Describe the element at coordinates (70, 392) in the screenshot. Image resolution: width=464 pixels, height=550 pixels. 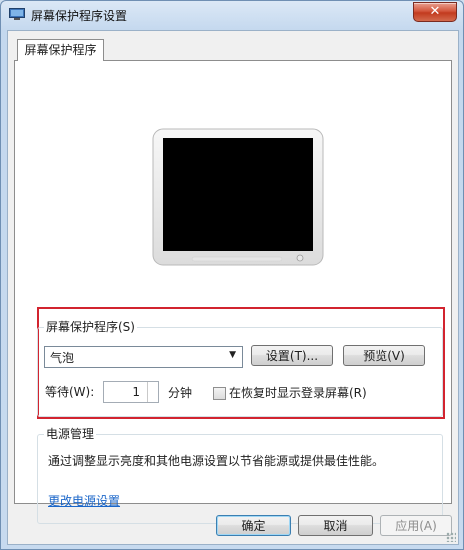
I see `wait-label: 等待(W):` at that location.